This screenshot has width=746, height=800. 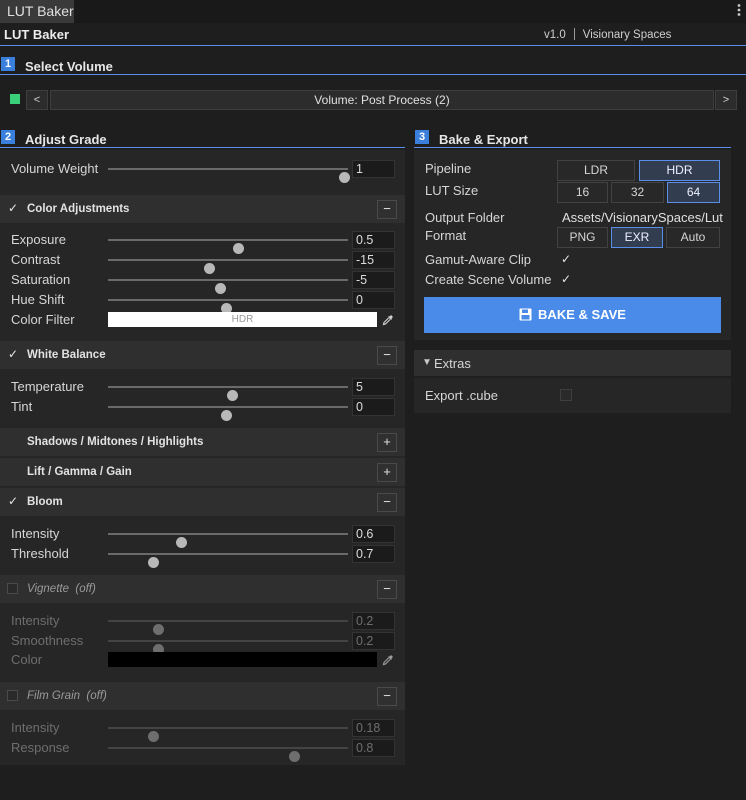 I want to click on volume-next-button: >, so click(x=726, y=100).